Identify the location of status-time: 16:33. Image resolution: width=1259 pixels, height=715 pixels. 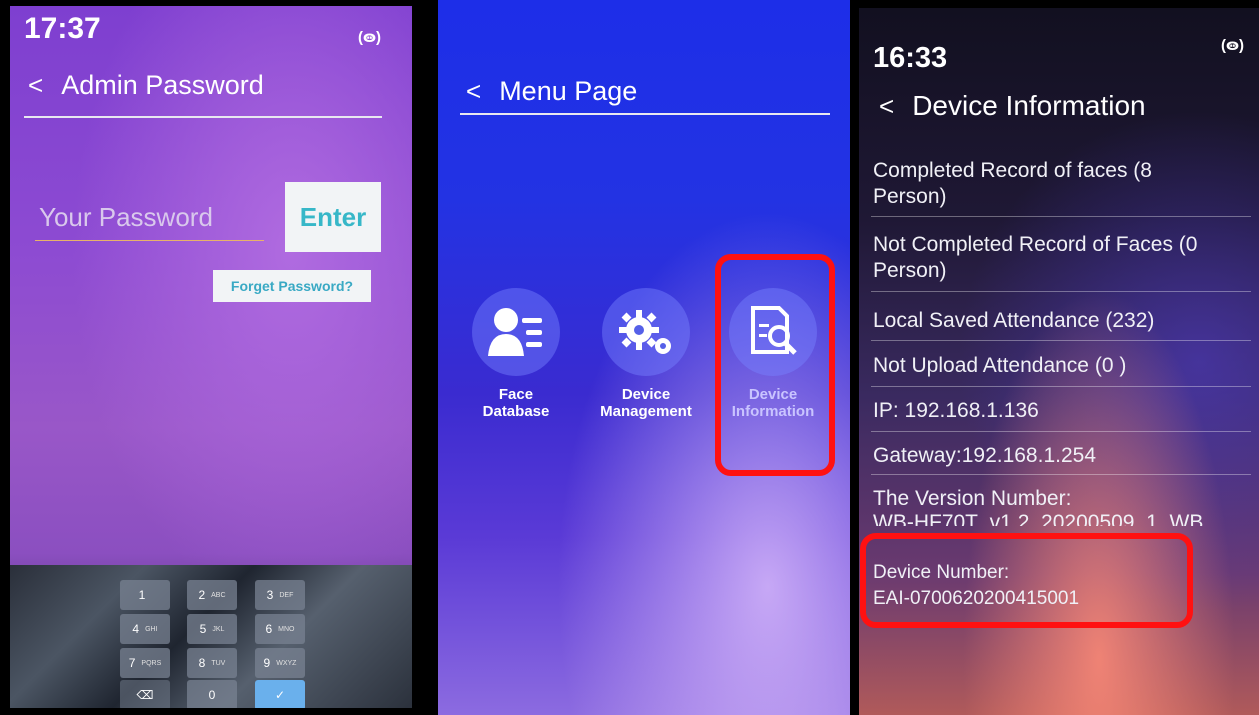
(910, 58).